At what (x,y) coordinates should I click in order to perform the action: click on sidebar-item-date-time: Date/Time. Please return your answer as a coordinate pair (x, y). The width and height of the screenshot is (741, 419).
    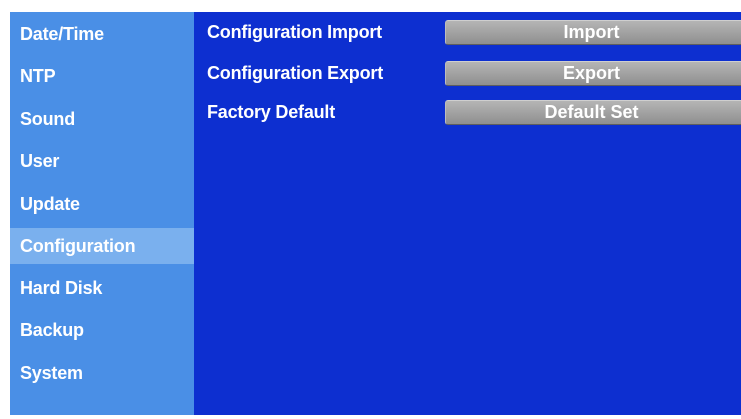
    Looking at the image, I should click on (102, 34).